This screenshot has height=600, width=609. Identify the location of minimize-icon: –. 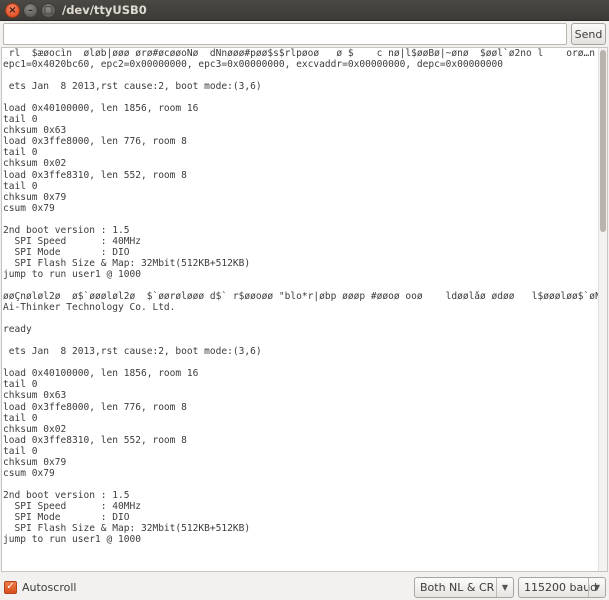
(30, 10).